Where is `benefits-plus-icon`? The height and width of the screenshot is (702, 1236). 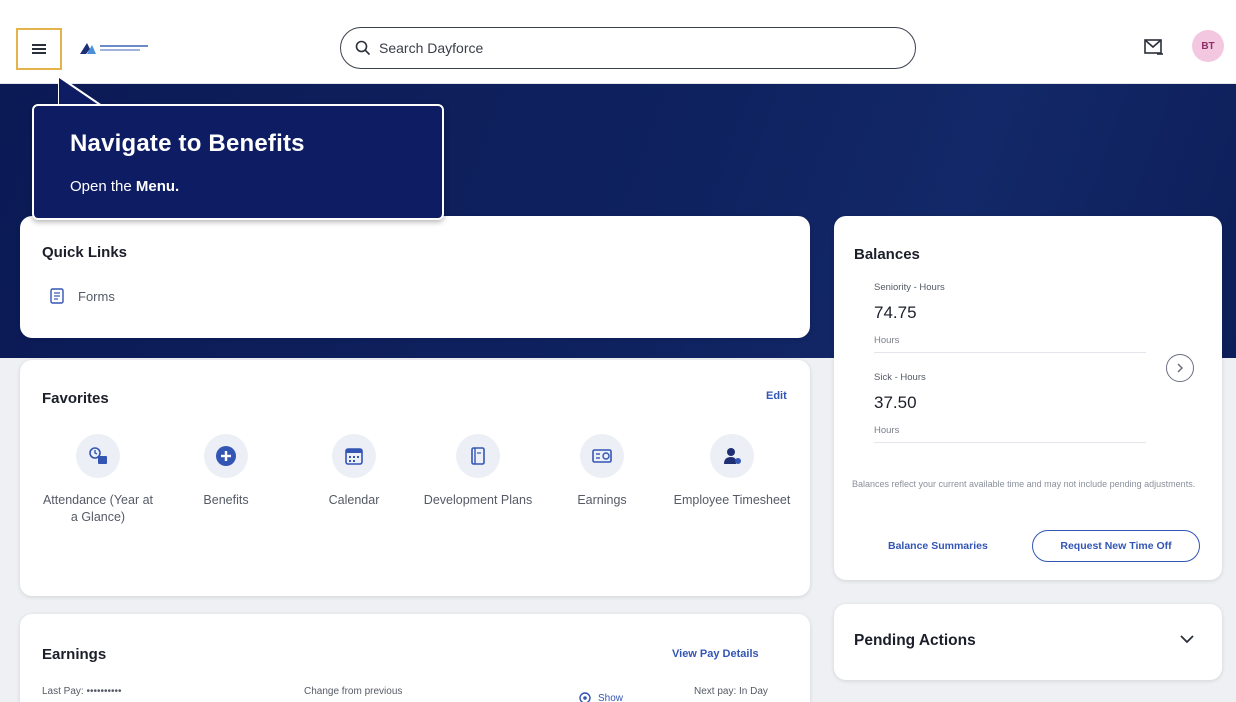 benefits-plus-icon is located at coordinates (226, 456).